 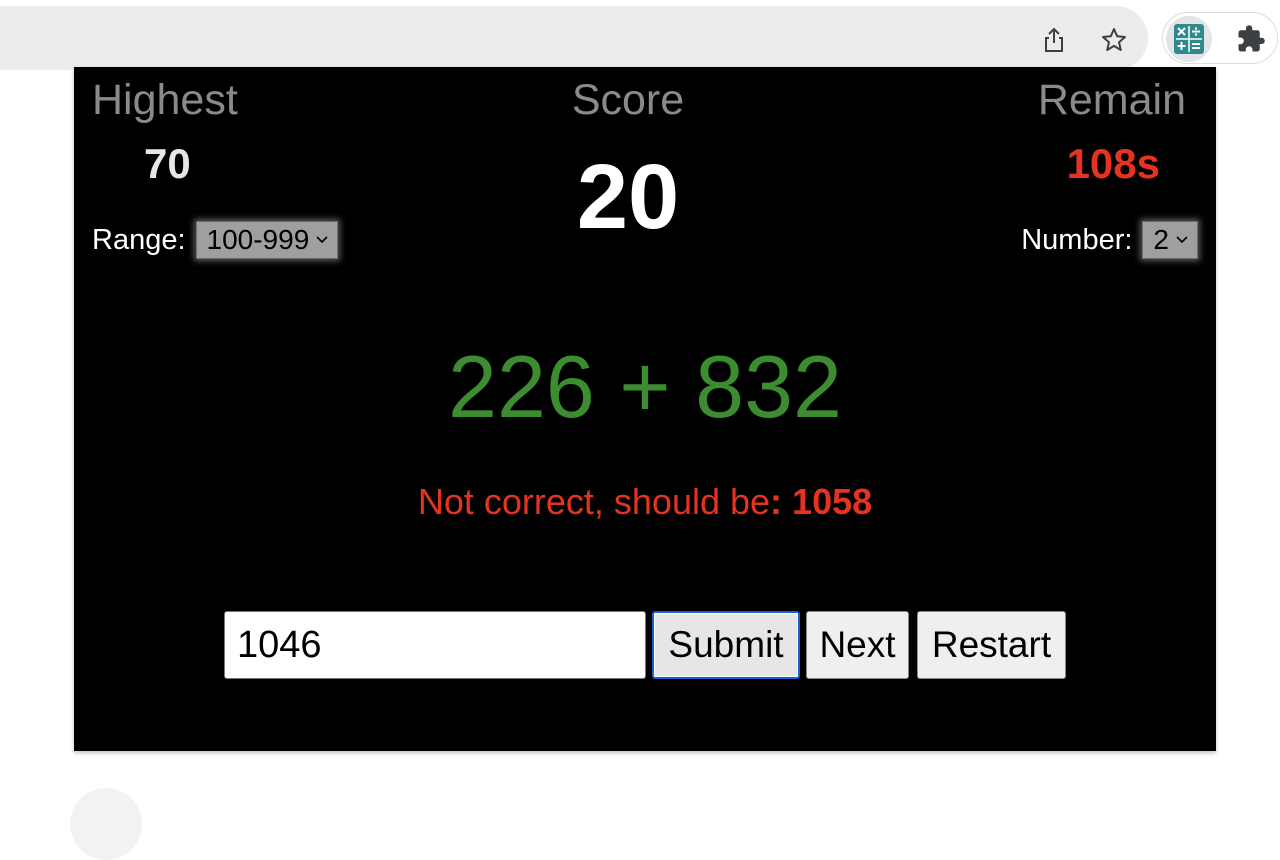 What do you see at coordinates (1114, 40) in the screenshot?
I see `star-icon` at bounding box center [1114, 40].